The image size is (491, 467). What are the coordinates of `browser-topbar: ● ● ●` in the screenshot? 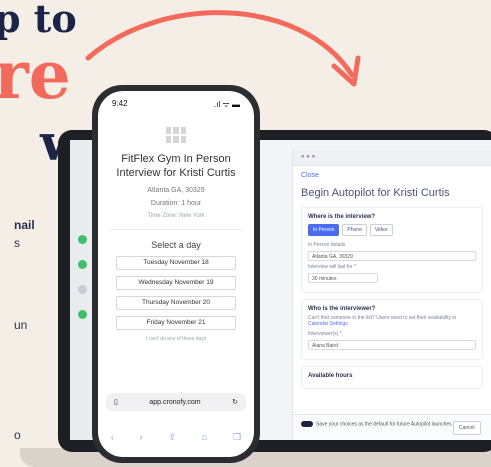 It's located at (392, 158).